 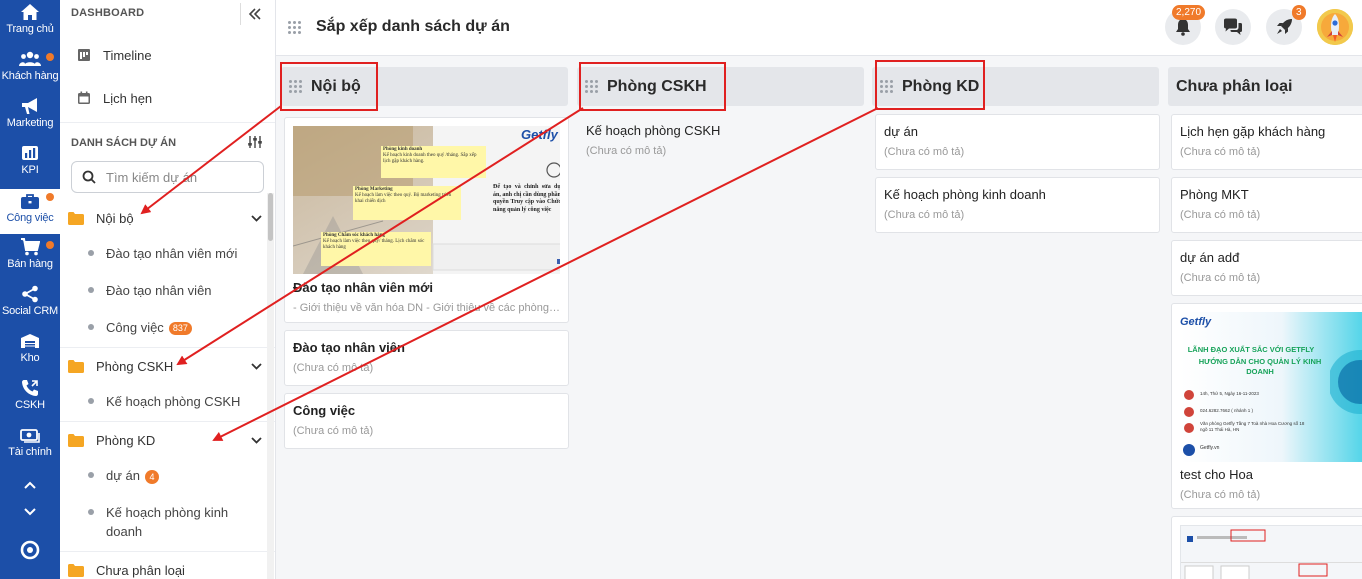 I want to click on sidebar-link-label: Lịch hẹn, so click(x=128, y=98).